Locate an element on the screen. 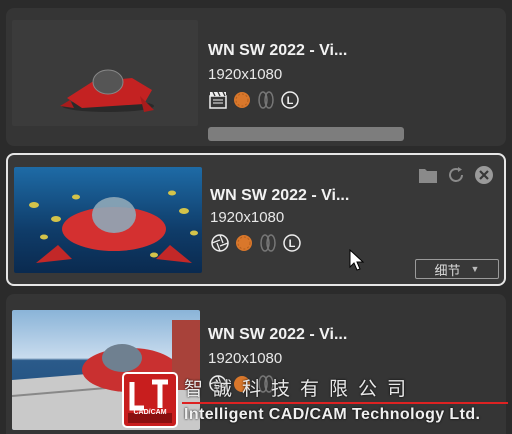  refresh-icon is located at coordinates (456, 175).